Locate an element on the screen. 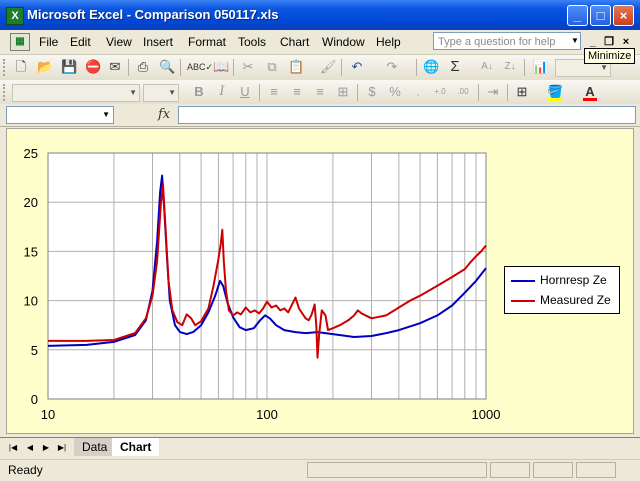  open-icon: 📂 is located at coordinates (45, 67).